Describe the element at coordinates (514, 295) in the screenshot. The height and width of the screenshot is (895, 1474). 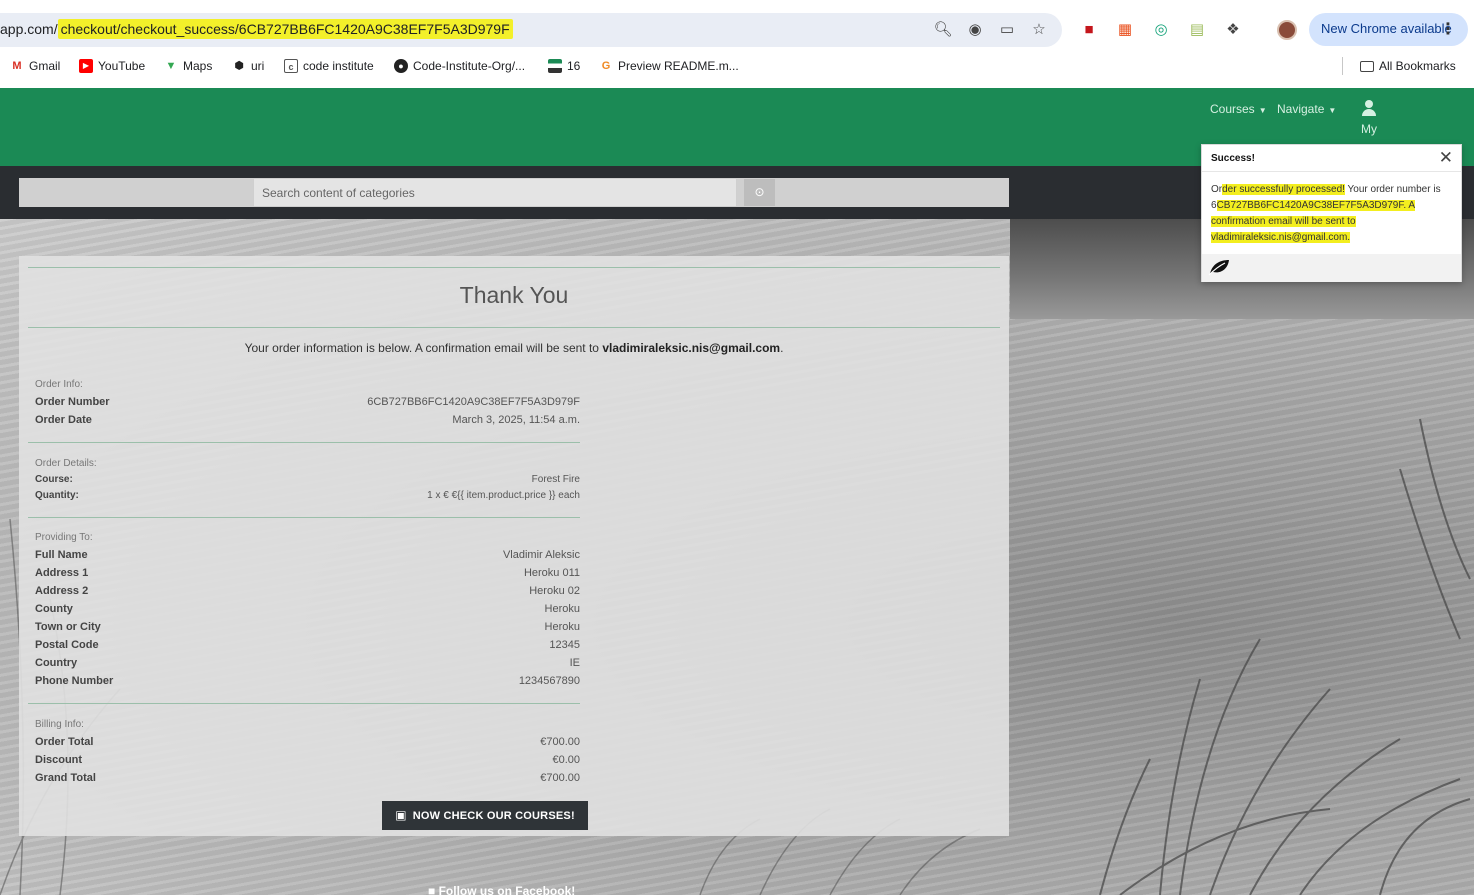
I see `page-title: Thank You` at that location.